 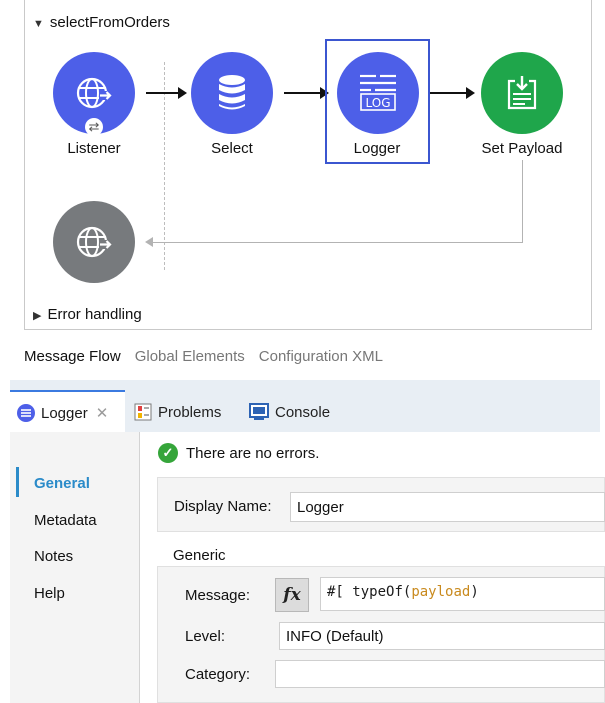 I want to click on collapse-triangle-icon: ▼, so click(x=38, y=24).